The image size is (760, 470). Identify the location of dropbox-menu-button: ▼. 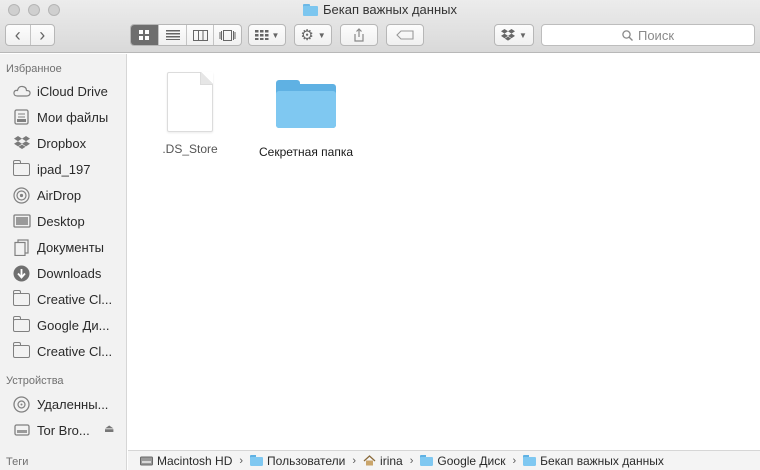
(514, 35).